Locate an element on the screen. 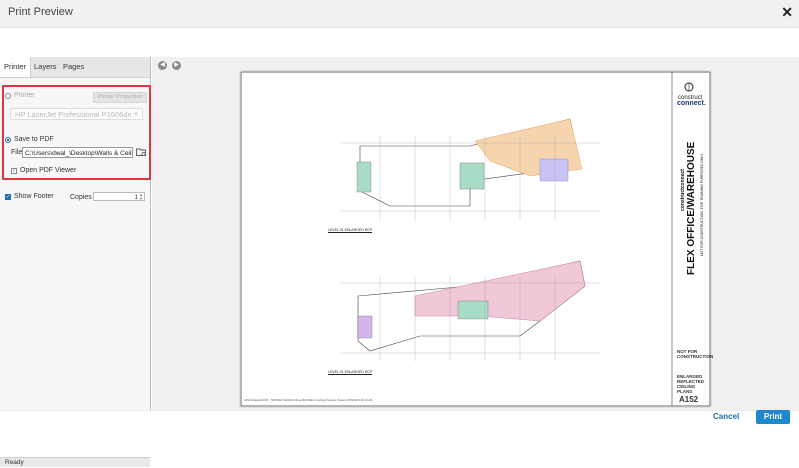 This screenshot has height=468, width=799. open-pdf-viewer-option: ✓ Open PDF Viewer is located at coordinates (43, 170).